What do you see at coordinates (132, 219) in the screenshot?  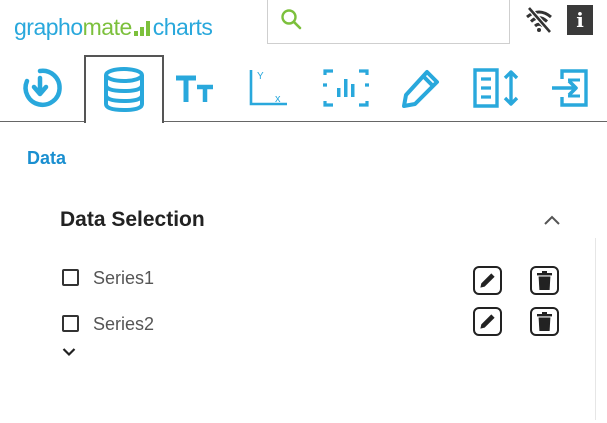 I see `panel-title: Data Selection` at bounding box center [132, 219].